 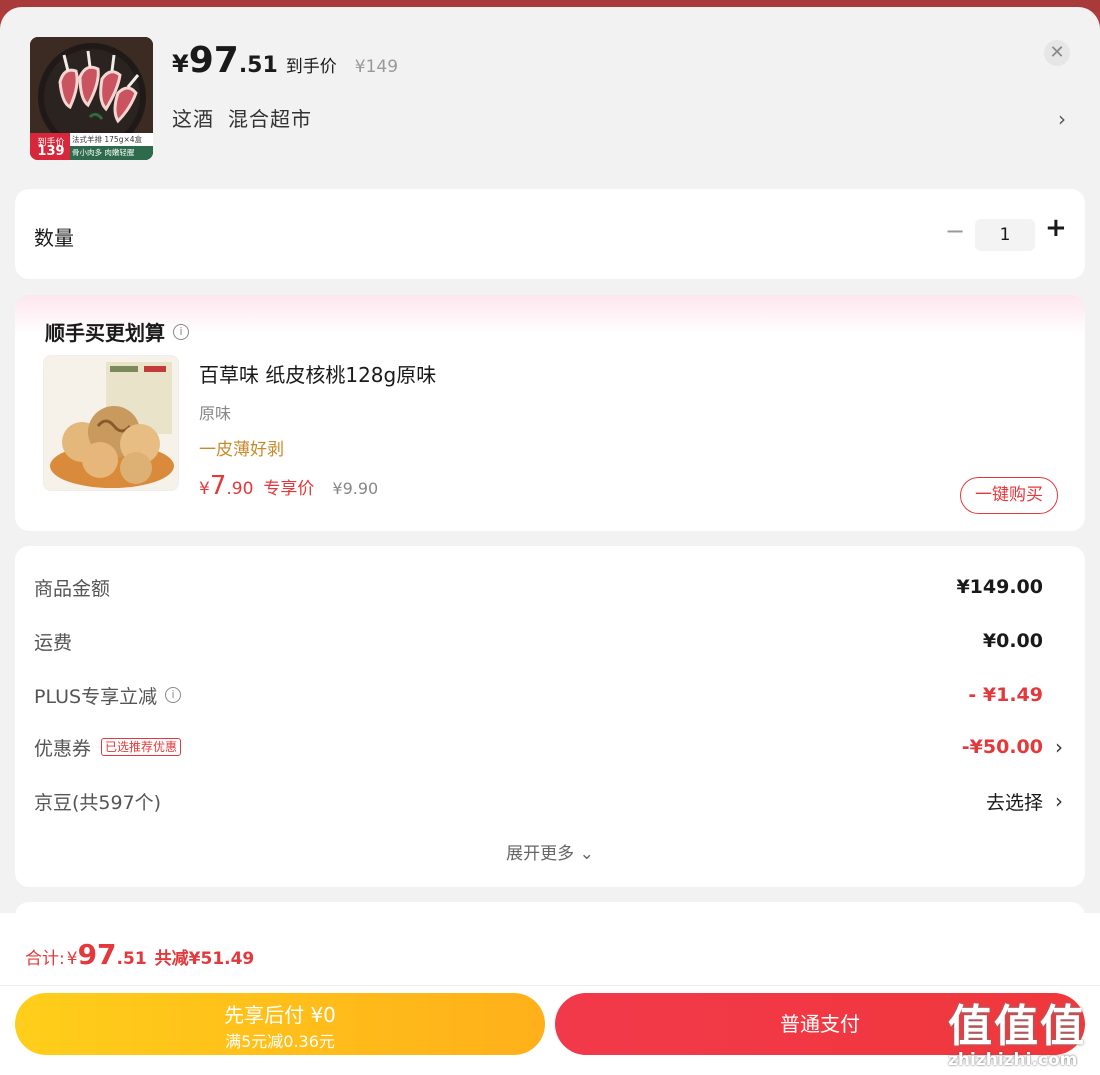 I want to click on price-decimal: .51, so click(x=258, y=65).